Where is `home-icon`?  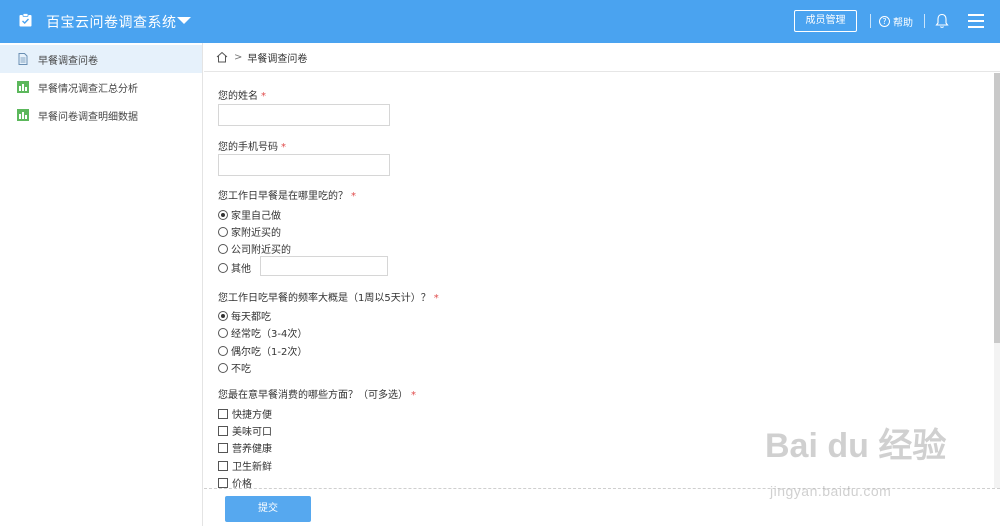 home-icon is located at coordinates (222, 57).